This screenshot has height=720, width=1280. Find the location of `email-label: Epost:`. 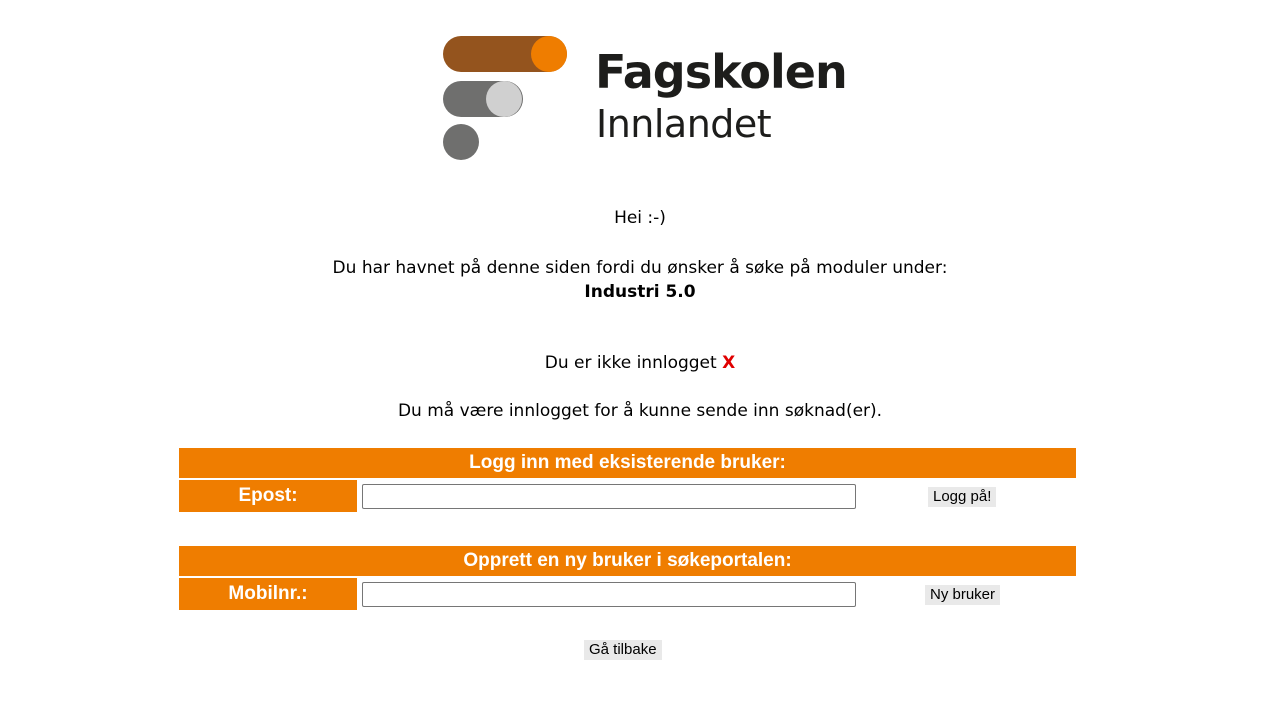

email-label: Epost: is located at coordinates (268, 496).